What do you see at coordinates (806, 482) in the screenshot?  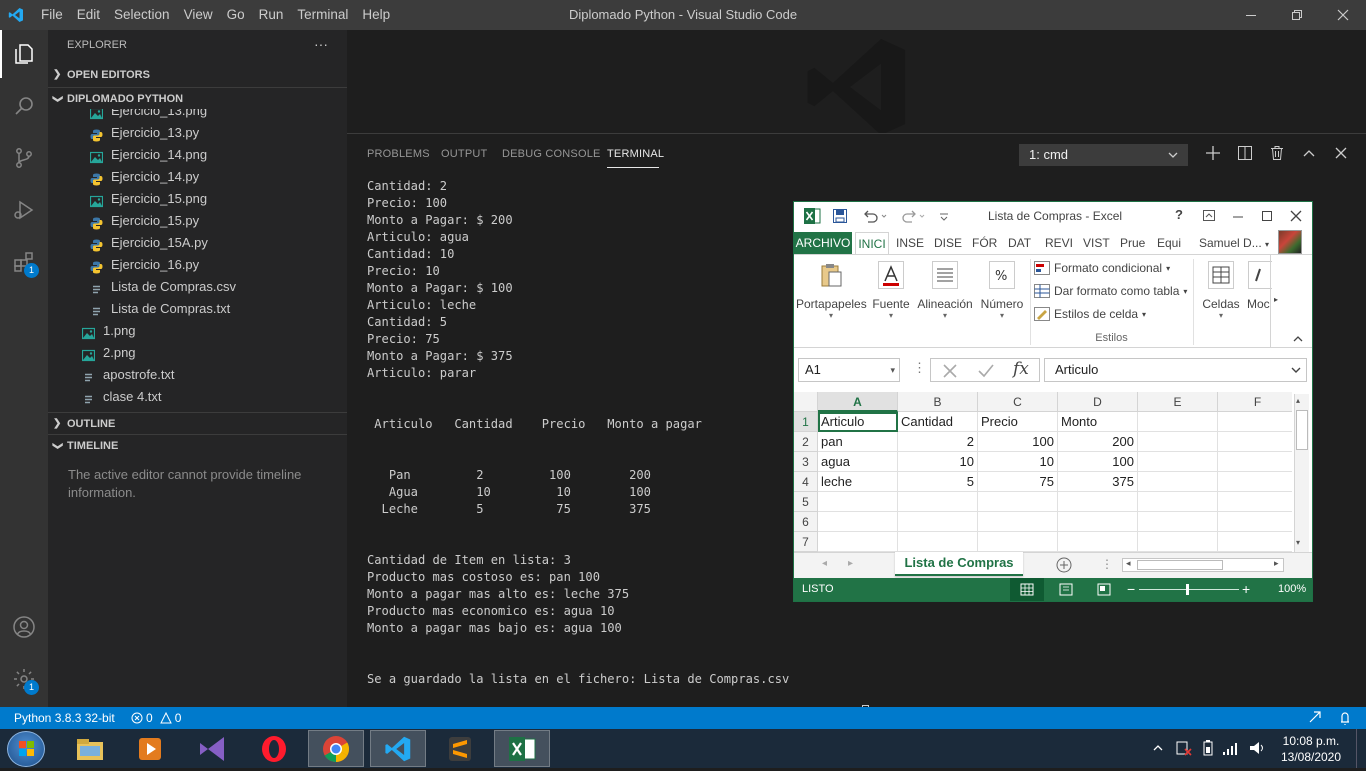 I see `row-header: 4` at bounding box center [806, 482].